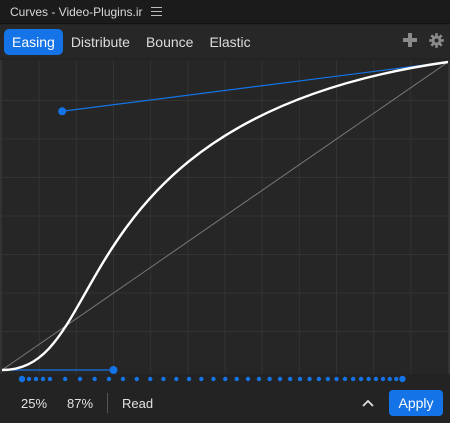  I want to click on handle-out-line, so click(255, 86).